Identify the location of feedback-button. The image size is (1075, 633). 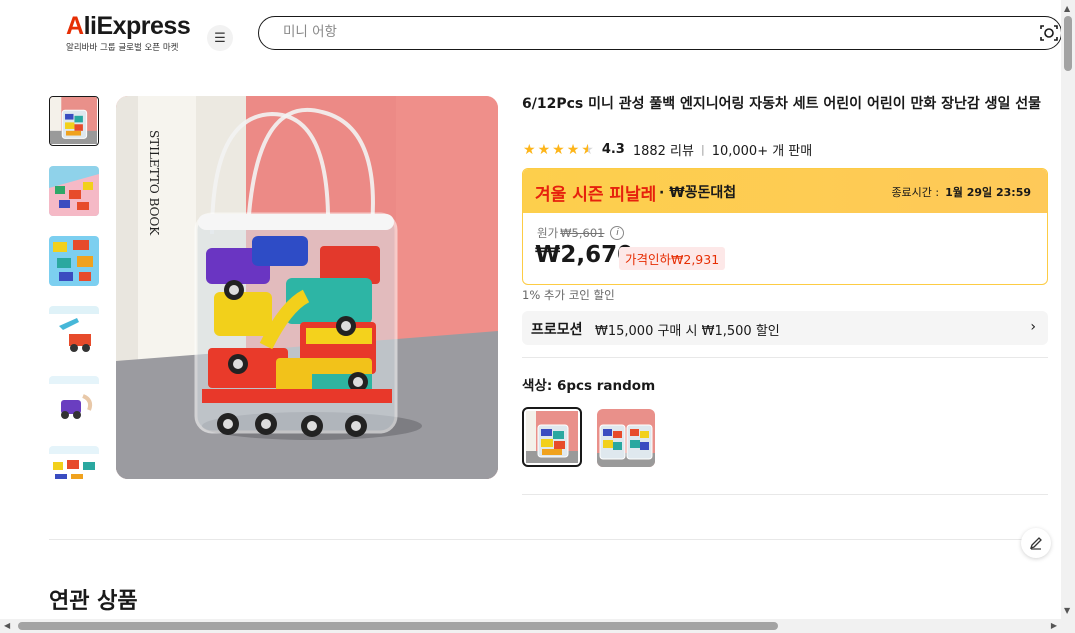
(1036, 543).